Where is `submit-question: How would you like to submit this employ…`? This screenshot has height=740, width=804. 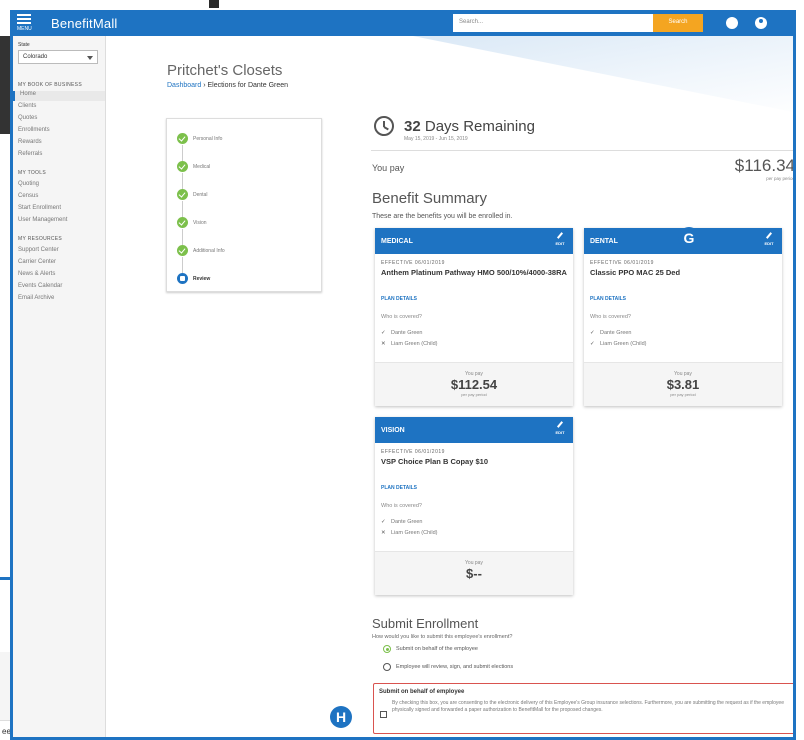 submit-question: How would you like to submit this employ… is located at coordinates (442, 637).